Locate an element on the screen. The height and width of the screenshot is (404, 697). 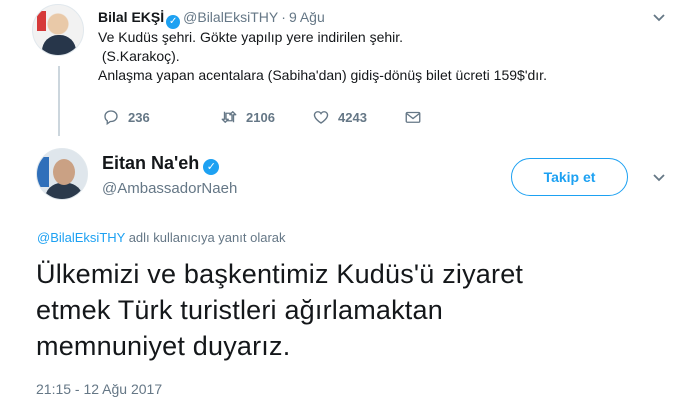
envelope-icon is located at coordinates (413, 117).